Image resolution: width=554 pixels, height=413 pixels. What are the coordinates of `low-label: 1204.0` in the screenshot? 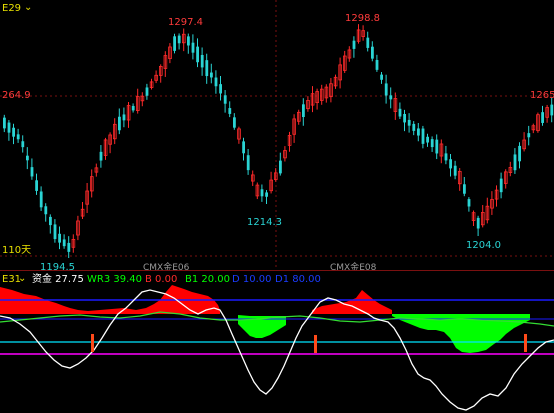 It's located at (483, 245).